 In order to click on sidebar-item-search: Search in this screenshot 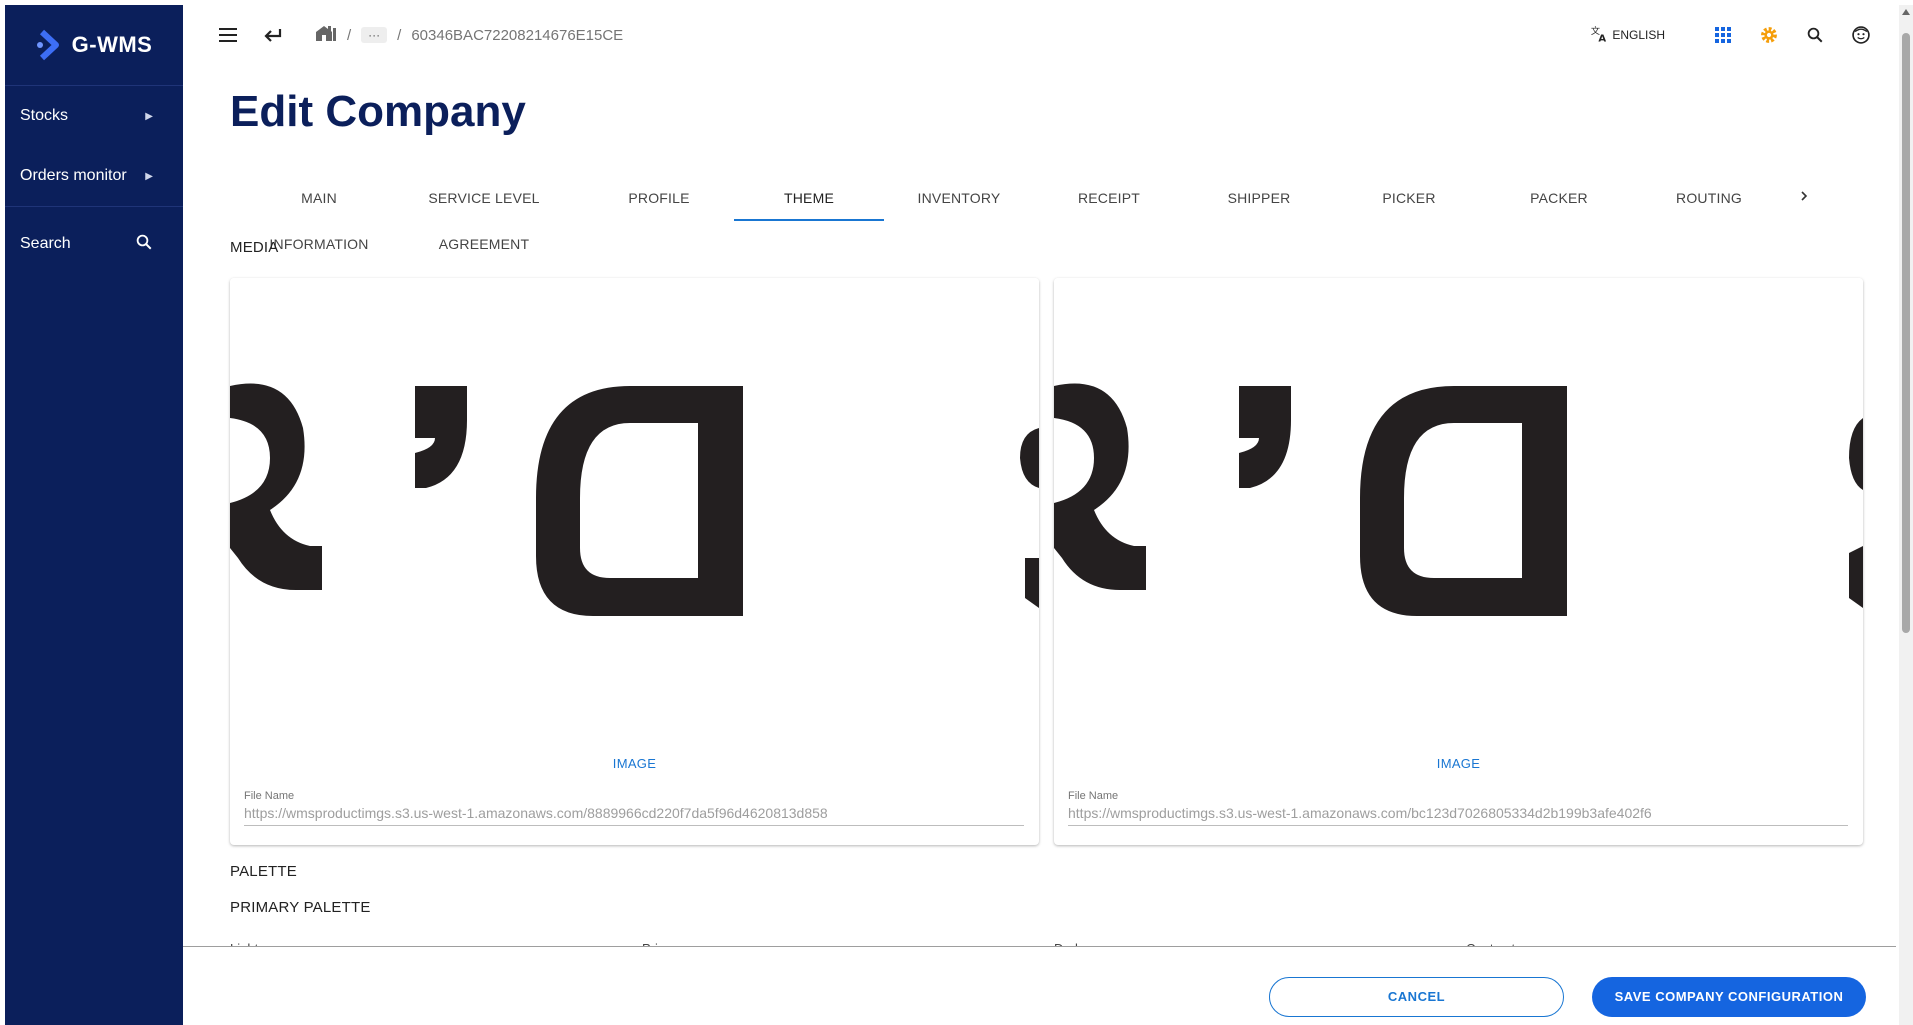, I will do `click(94, 244)`.